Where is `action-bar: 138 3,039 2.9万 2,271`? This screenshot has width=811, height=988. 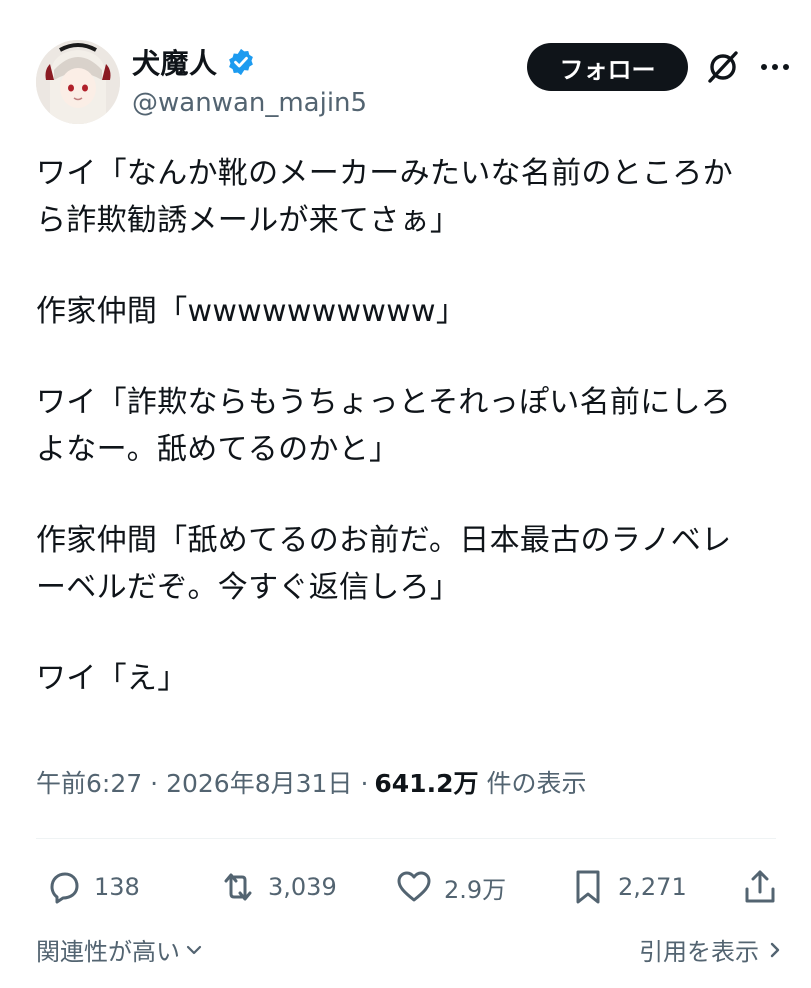 action-bar: 138 3,039 2.9万 2,271 is located at coordinates (411, 887).